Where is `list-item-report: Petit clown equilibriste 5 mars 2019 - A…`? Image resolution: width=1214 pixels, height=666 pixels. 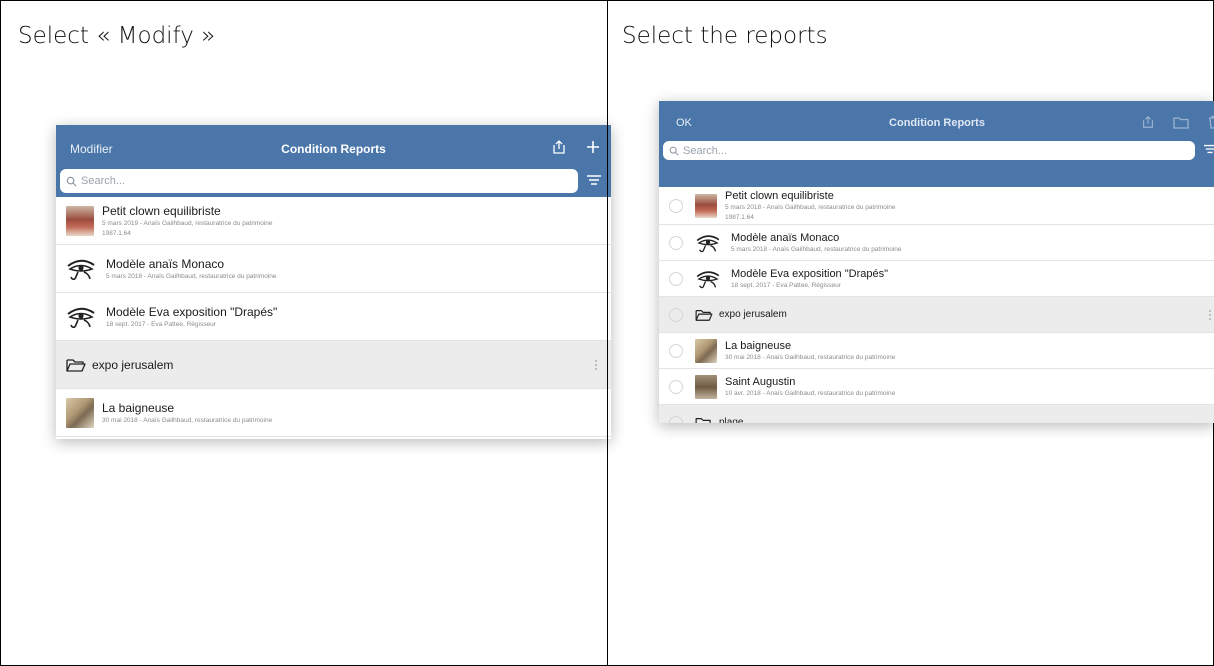 list-item-report: Petit clown equilibriste 5 mars 2019 - A… is located at coordinates (333, 221).